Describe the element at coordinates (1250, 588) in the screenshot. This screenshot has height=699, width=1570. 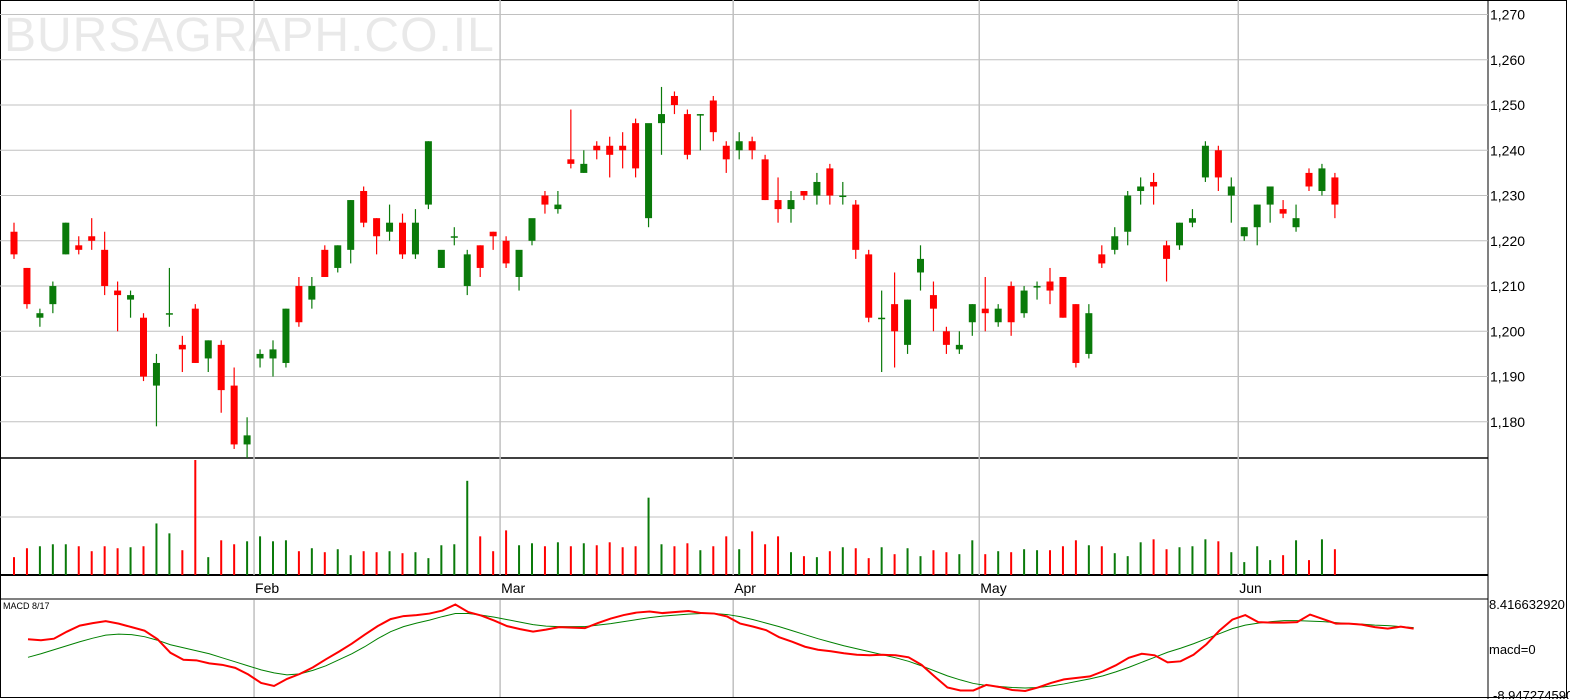
I see `x-tick-label: Jun` at that location.